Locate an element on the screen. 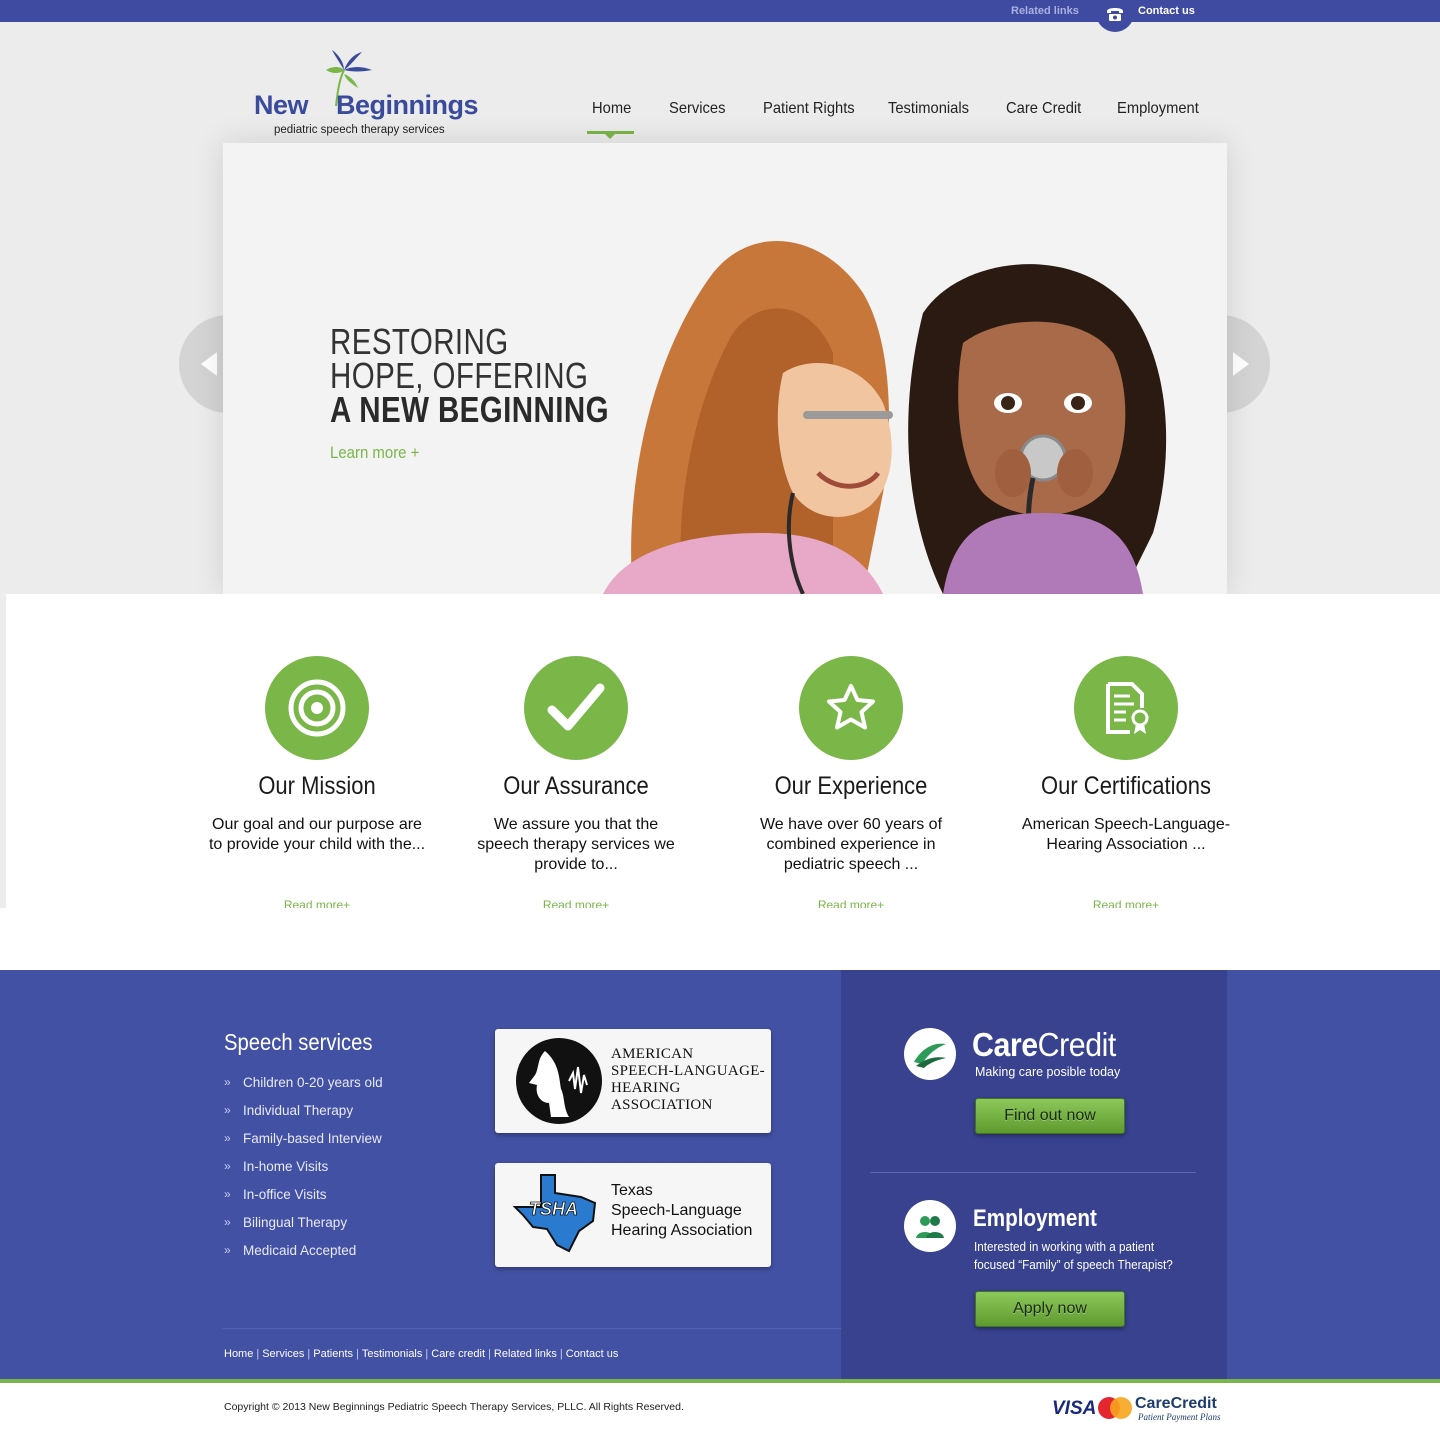 The image size is (1440, 1435). copyright-bar is located at coordinates (720, 1409).